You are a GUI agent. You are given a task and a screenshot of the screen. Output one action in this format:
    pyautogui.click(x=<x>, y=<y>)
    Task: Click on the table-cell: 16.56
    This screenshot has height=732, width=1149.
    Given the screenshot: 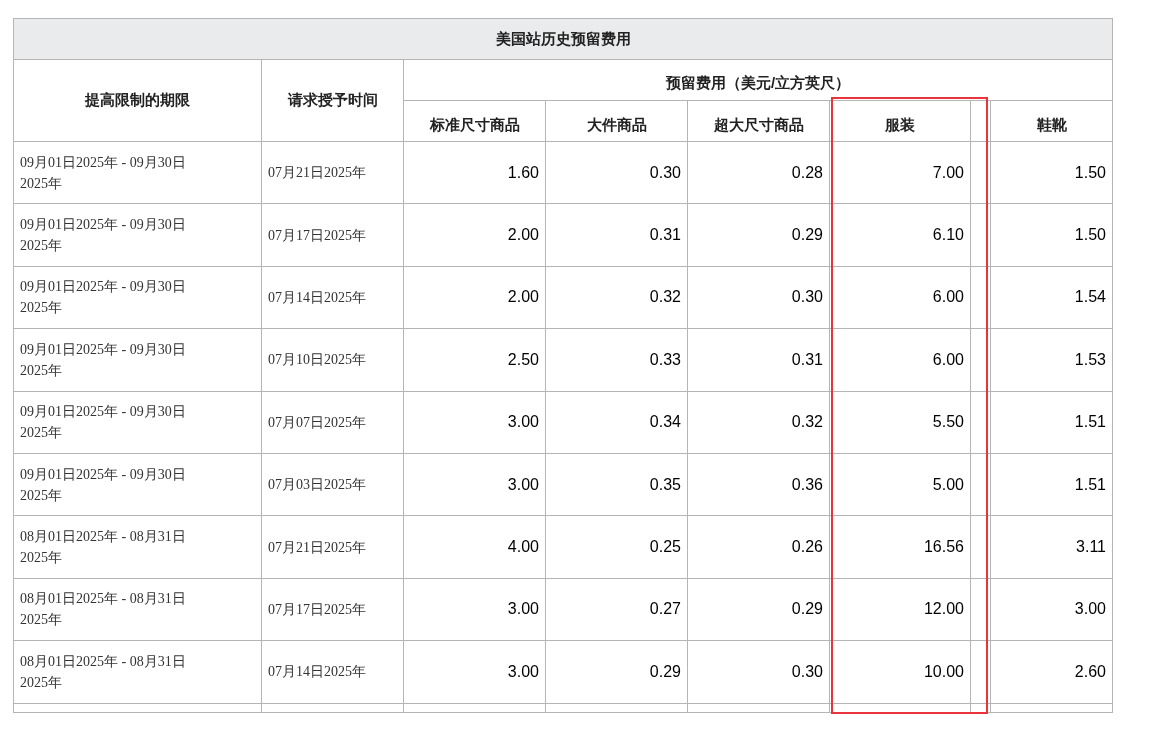 What is the action you would take?
    pyautogui.click(x=943, y=547)
    